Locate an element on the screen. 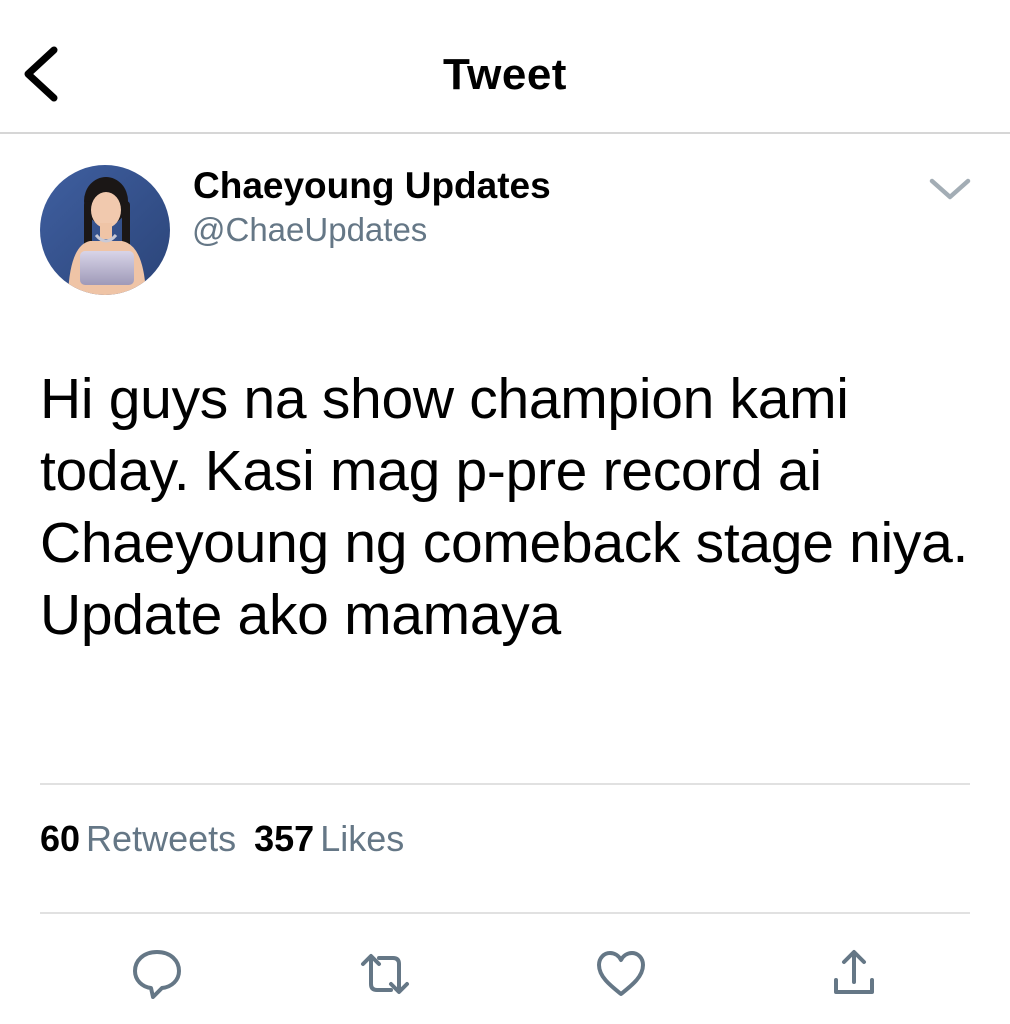 Image resolution: width=1010 pixels, height=1024 pixels. reply-button is located at coordinates (157, 974).